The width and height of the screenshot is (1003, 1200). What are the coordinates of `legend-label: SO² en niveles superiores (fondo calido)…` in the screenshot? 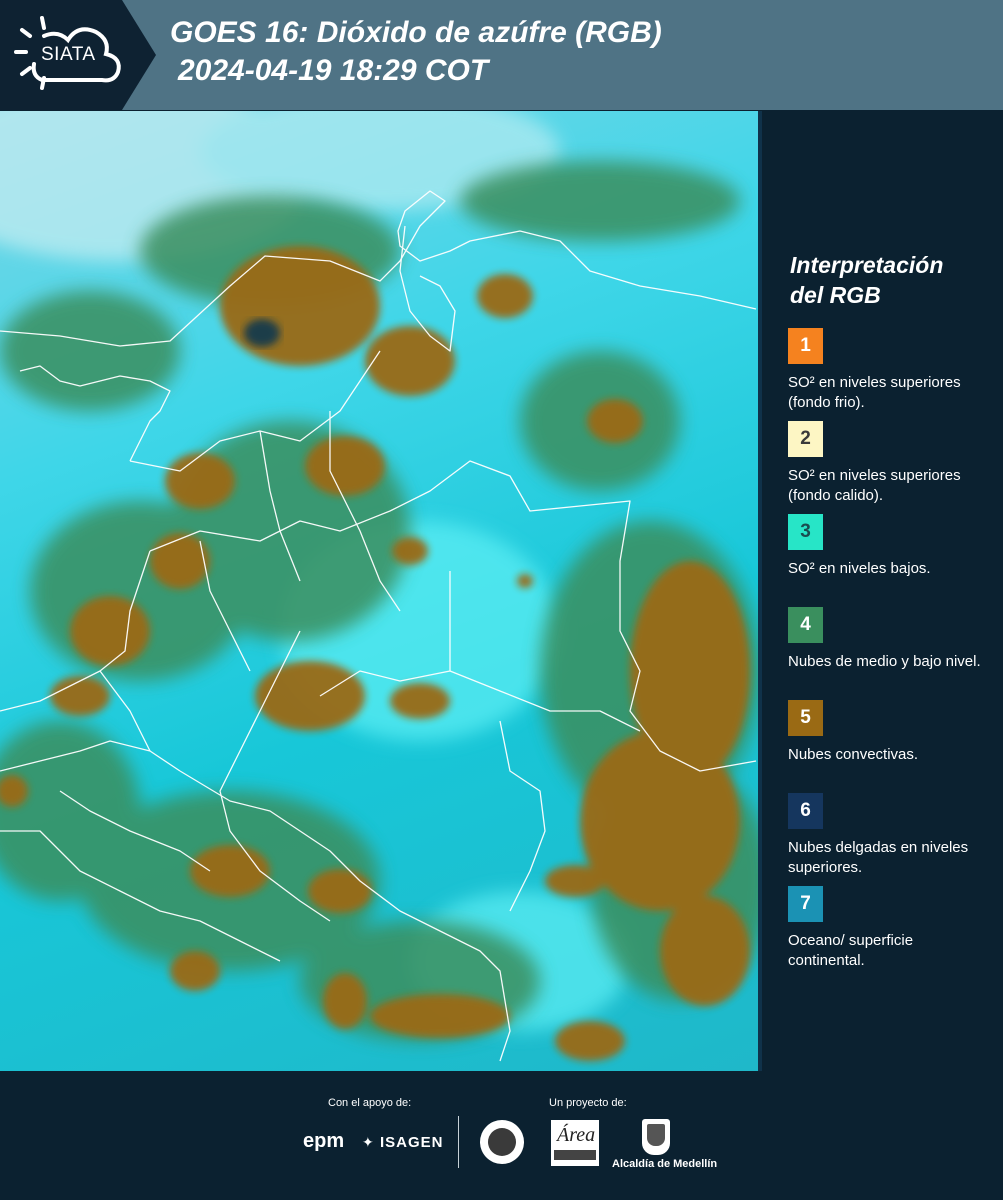 It's located at (874, 485).